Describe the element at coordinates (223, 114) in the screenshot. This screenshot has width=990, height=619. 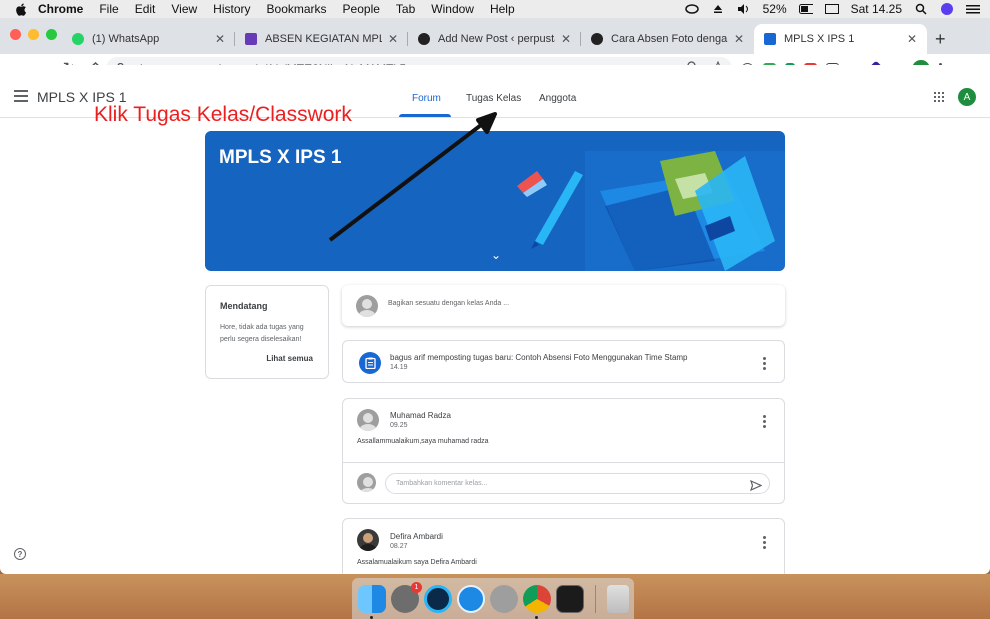
I see `annotation-text: Klik Tugas Kelas/Classwork` at that location.